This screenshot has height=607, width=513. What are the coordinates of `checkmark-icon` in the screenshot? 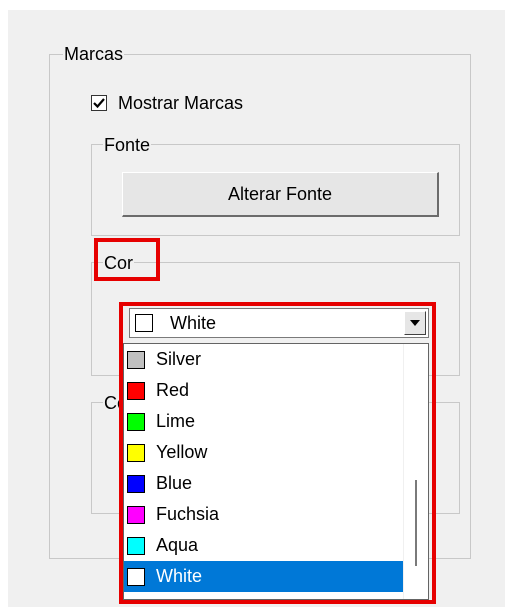 It's located at (99, 103).